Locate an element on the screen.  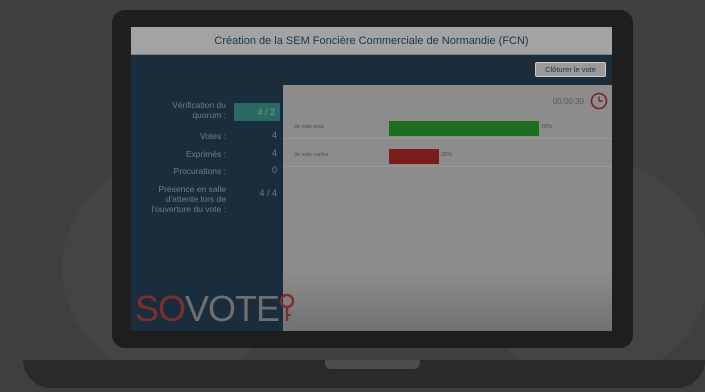
procurations-value: 0 is located at coordinates (274, 170).